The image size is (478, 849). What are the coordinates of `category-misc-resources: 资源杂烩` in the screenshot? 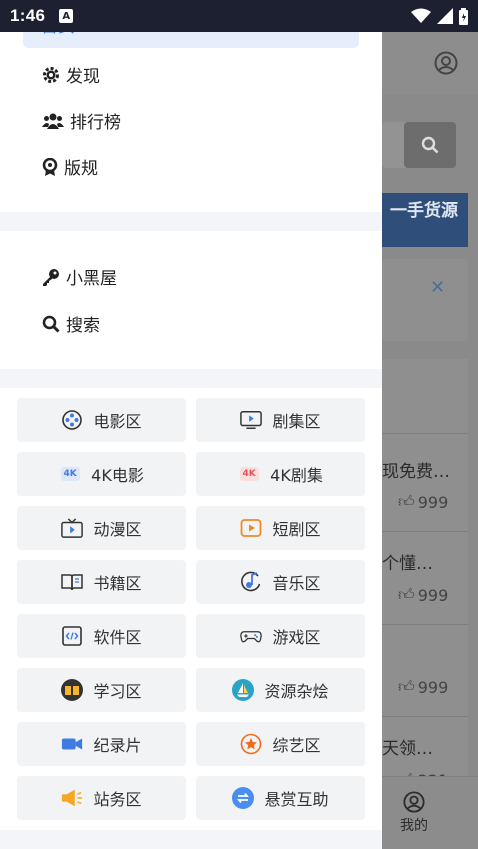 It's located at (280, 690).